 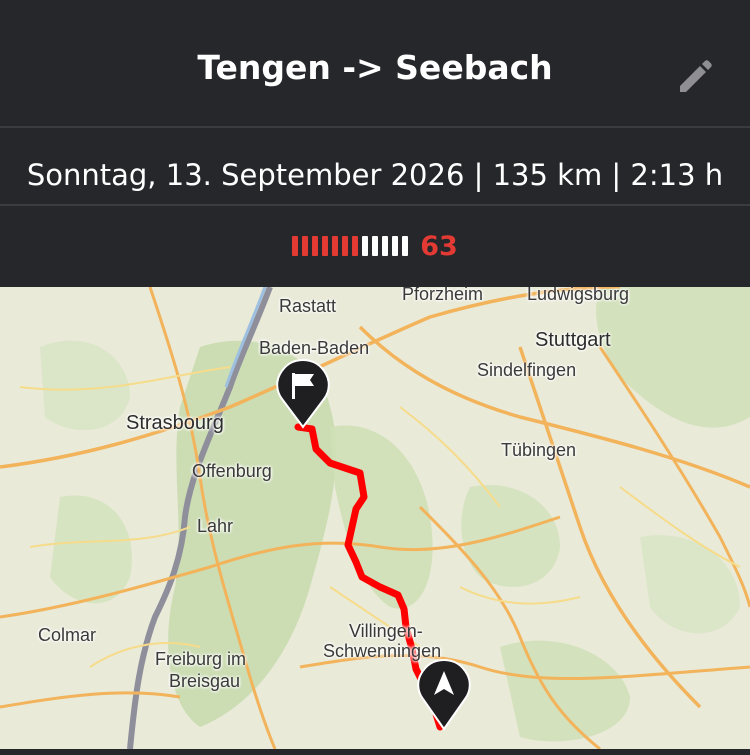 I want to click on place-stuttgart: Stuttgart, so click(x=573, y=340).